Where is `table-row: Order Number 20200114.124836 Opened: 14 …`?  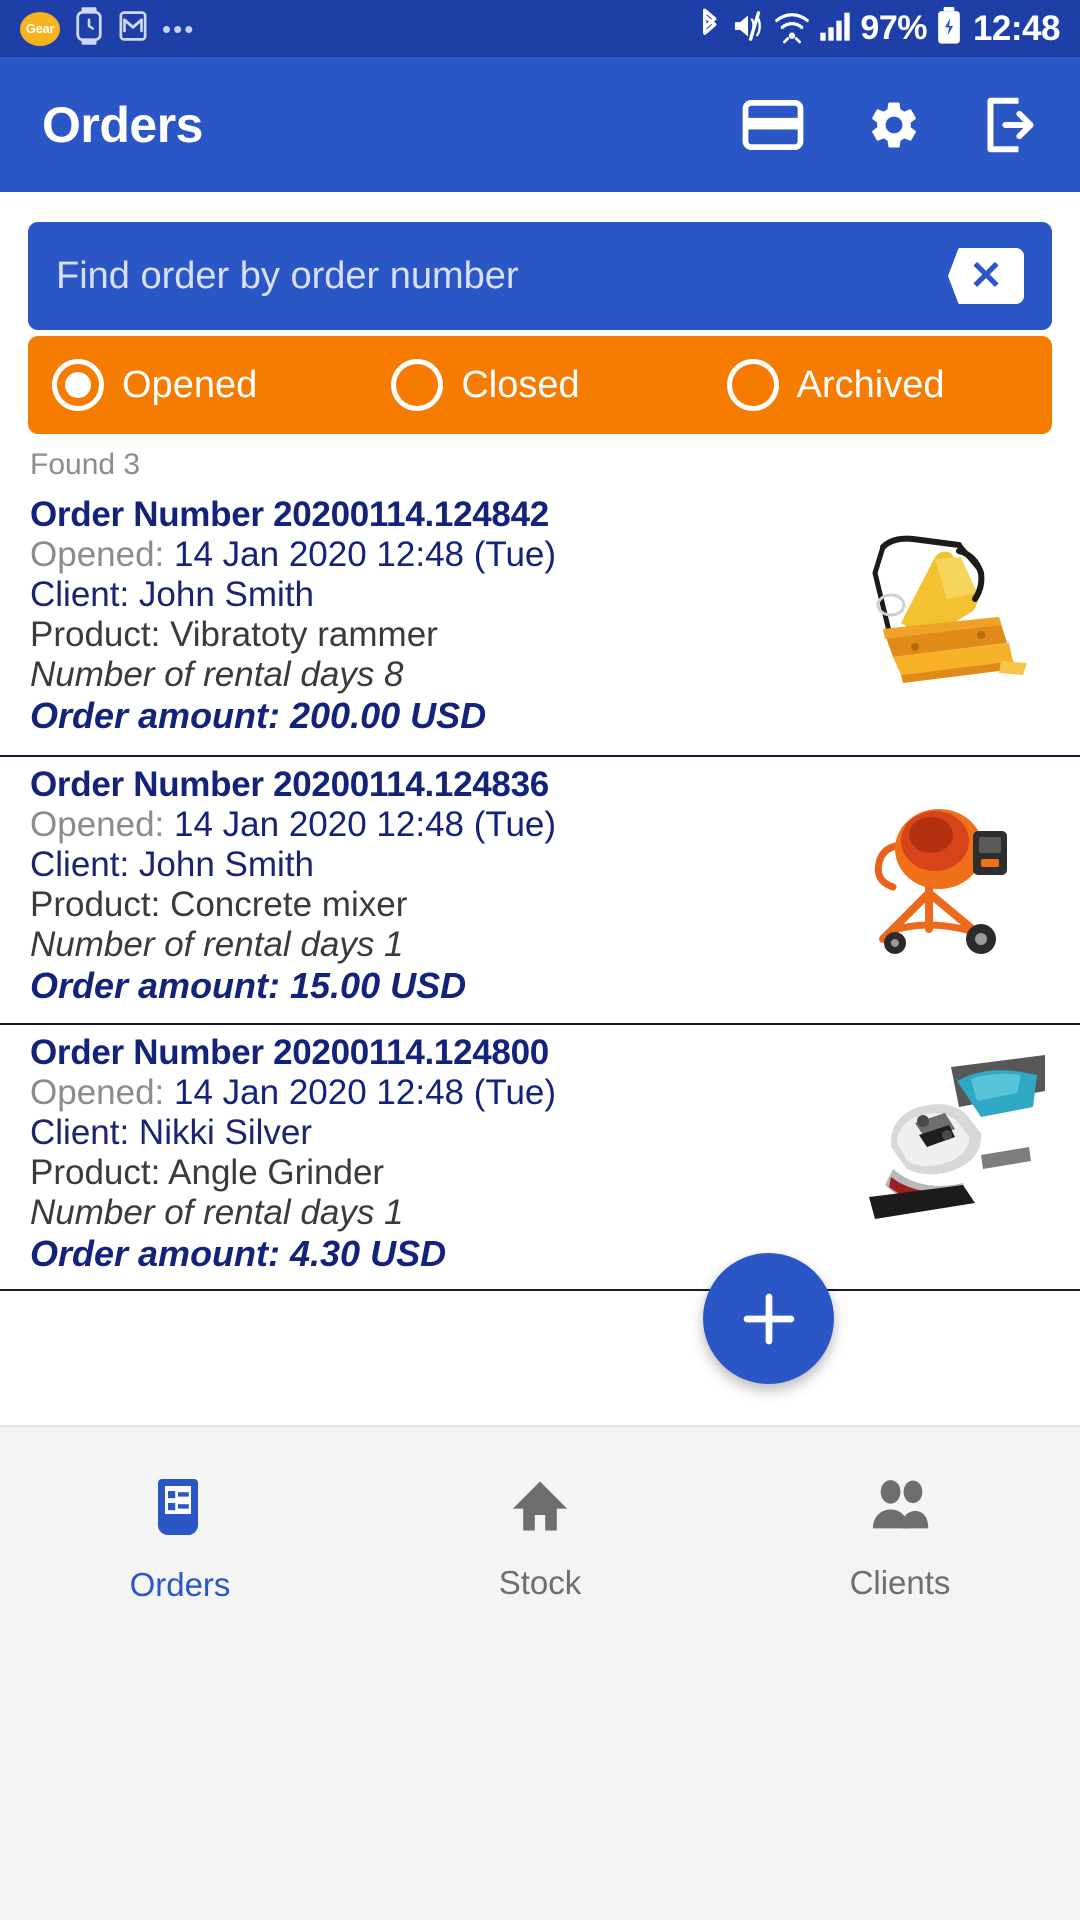
table-row: Order Number 20200114.124836 Opened: 14 … is located at coordinates (540, 889).